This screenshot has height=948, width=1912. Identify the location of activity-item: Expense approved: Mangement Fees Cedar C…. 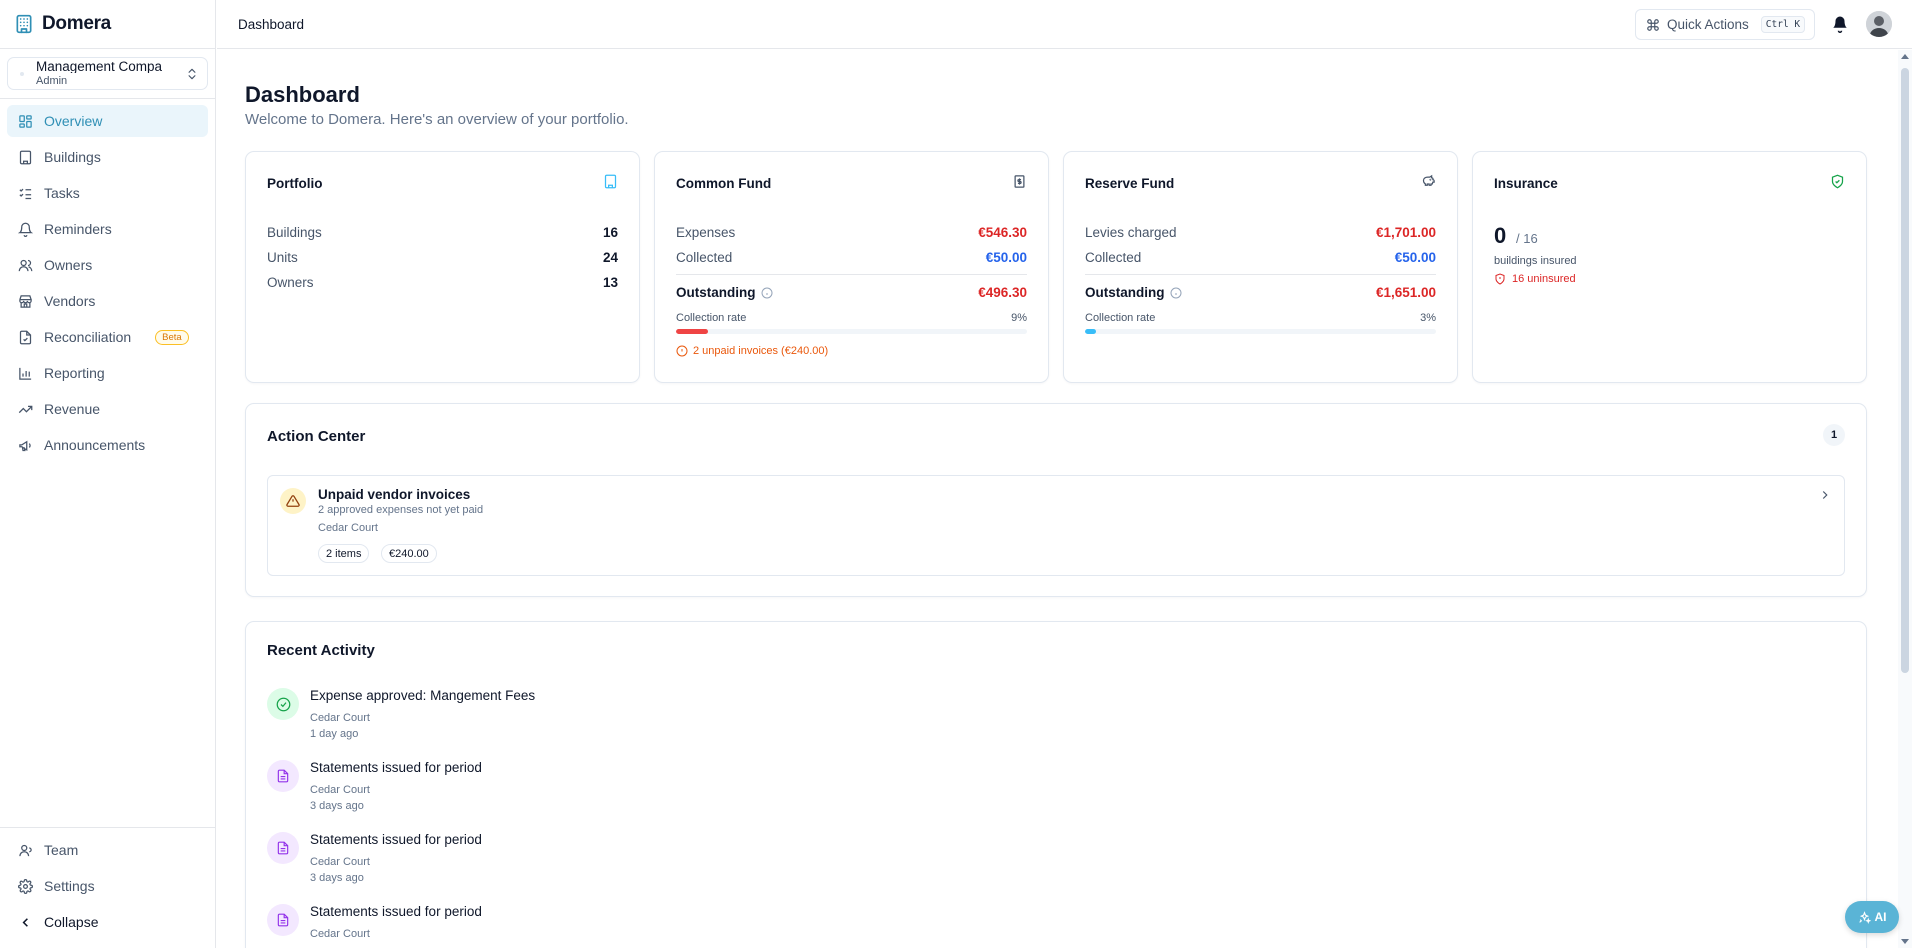
(567, 719).